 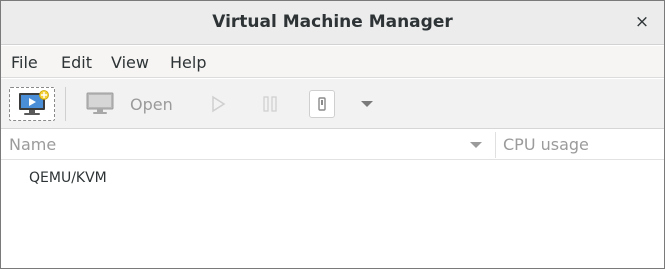 What do you see at coordinates (151, 104) in the screenshot?
I see `open-button-label: Open` at bounding box center [151, 104].